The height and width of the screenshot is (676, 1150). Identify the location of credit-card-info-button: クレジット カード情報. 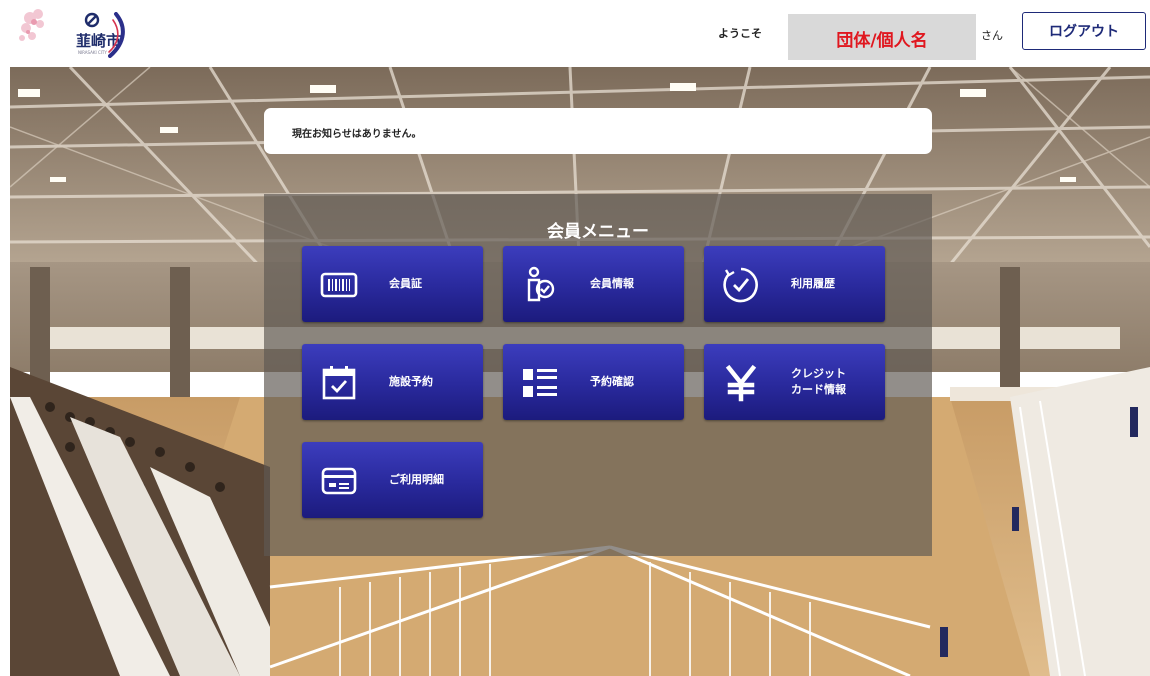
(794, 382).